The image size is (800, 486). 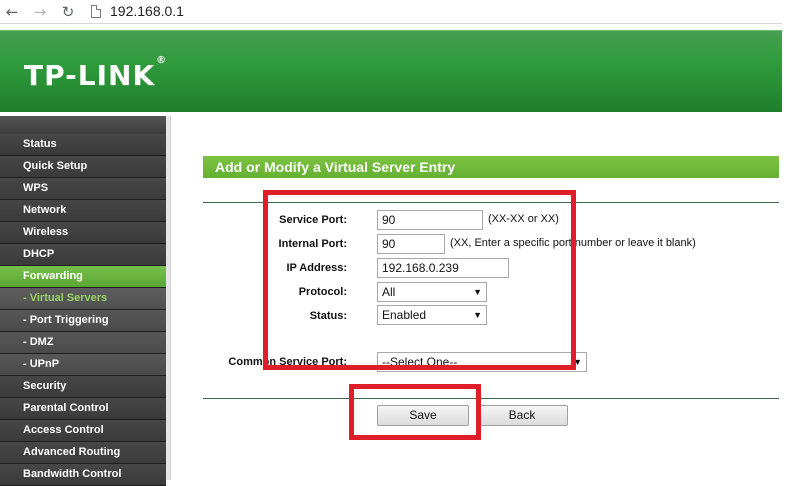 I want to click on arrow-right-icon: →, so click(x=40, y=12).